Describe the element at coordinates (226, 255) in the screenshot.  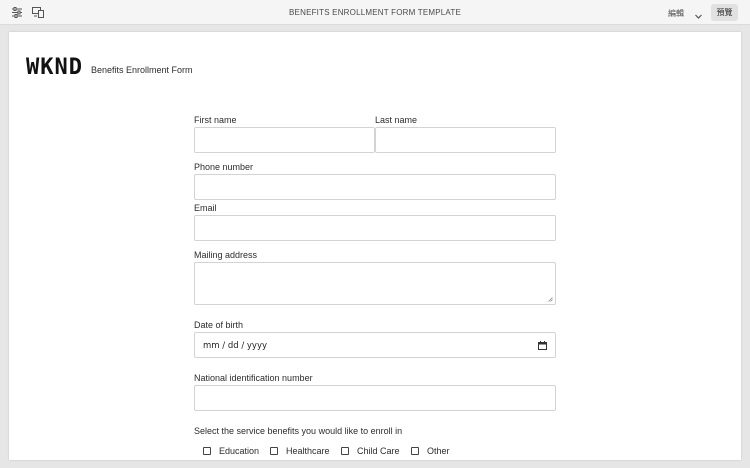
I see `mailing-address-label: Mailing address` at that location.